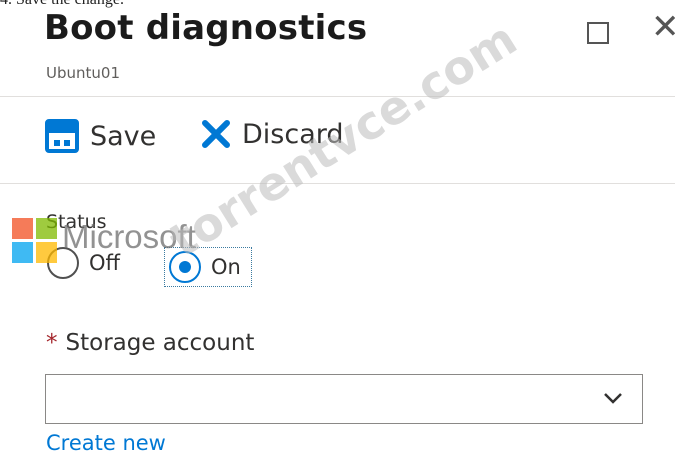 The height and width of the screenshot is (460, 675). Describe the element at coordinates (226, 267) in the screenshot. I see `status-on-label: On` at that location.